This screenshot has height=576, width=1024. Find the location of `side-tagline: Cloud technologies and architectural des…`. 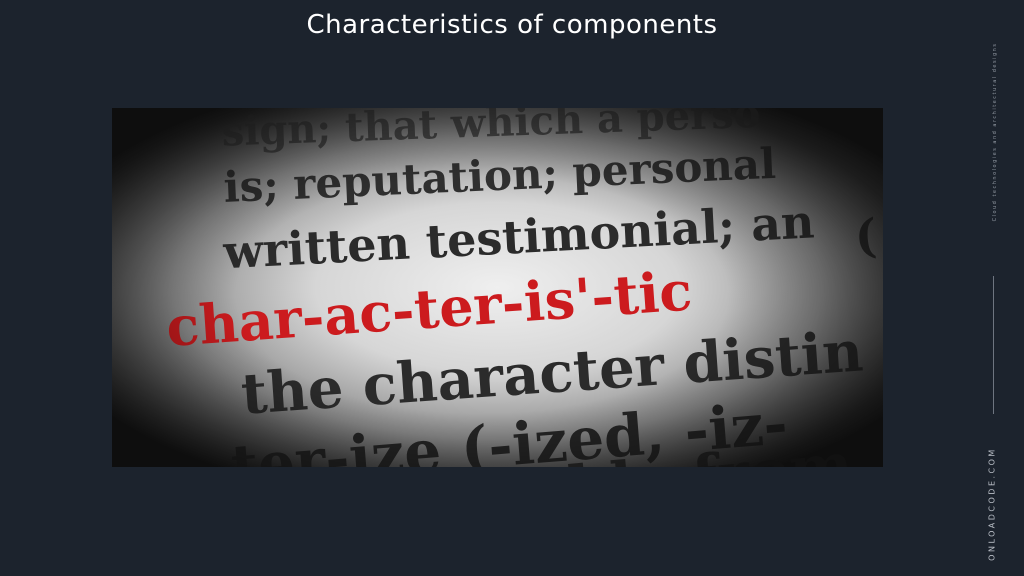

side-tagline: Cloud technologies and architectural des… is located at coordinates (995, 132).